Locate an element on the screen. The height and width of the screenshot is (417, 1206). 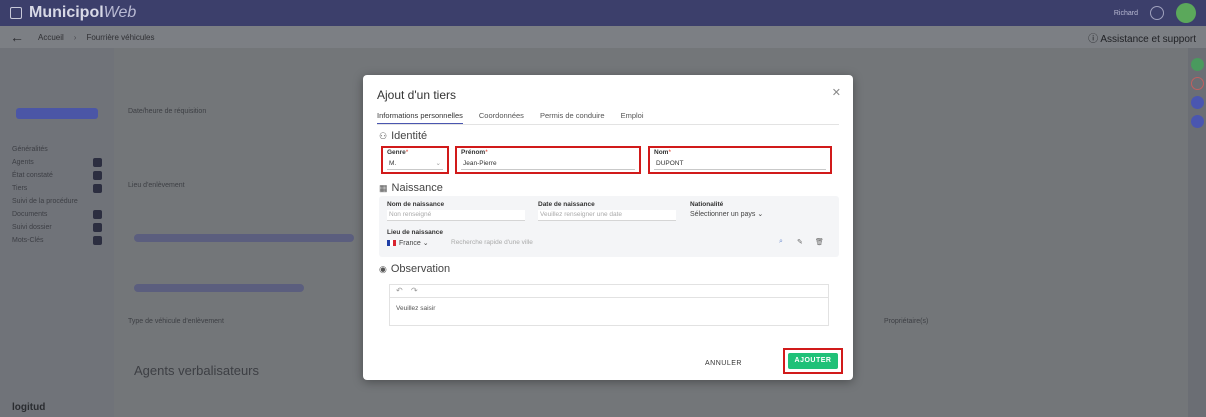
notifications-icon is located at coordinates (1157, 13).